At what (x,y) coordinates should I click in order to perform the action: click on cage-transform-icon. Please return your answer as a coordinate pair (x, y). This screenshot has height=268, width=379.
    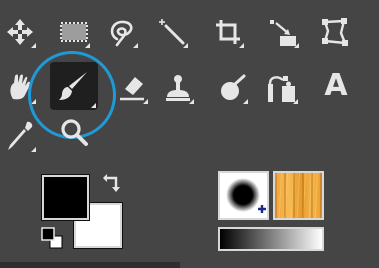
    Looking at the image, I should click on (335, 32).